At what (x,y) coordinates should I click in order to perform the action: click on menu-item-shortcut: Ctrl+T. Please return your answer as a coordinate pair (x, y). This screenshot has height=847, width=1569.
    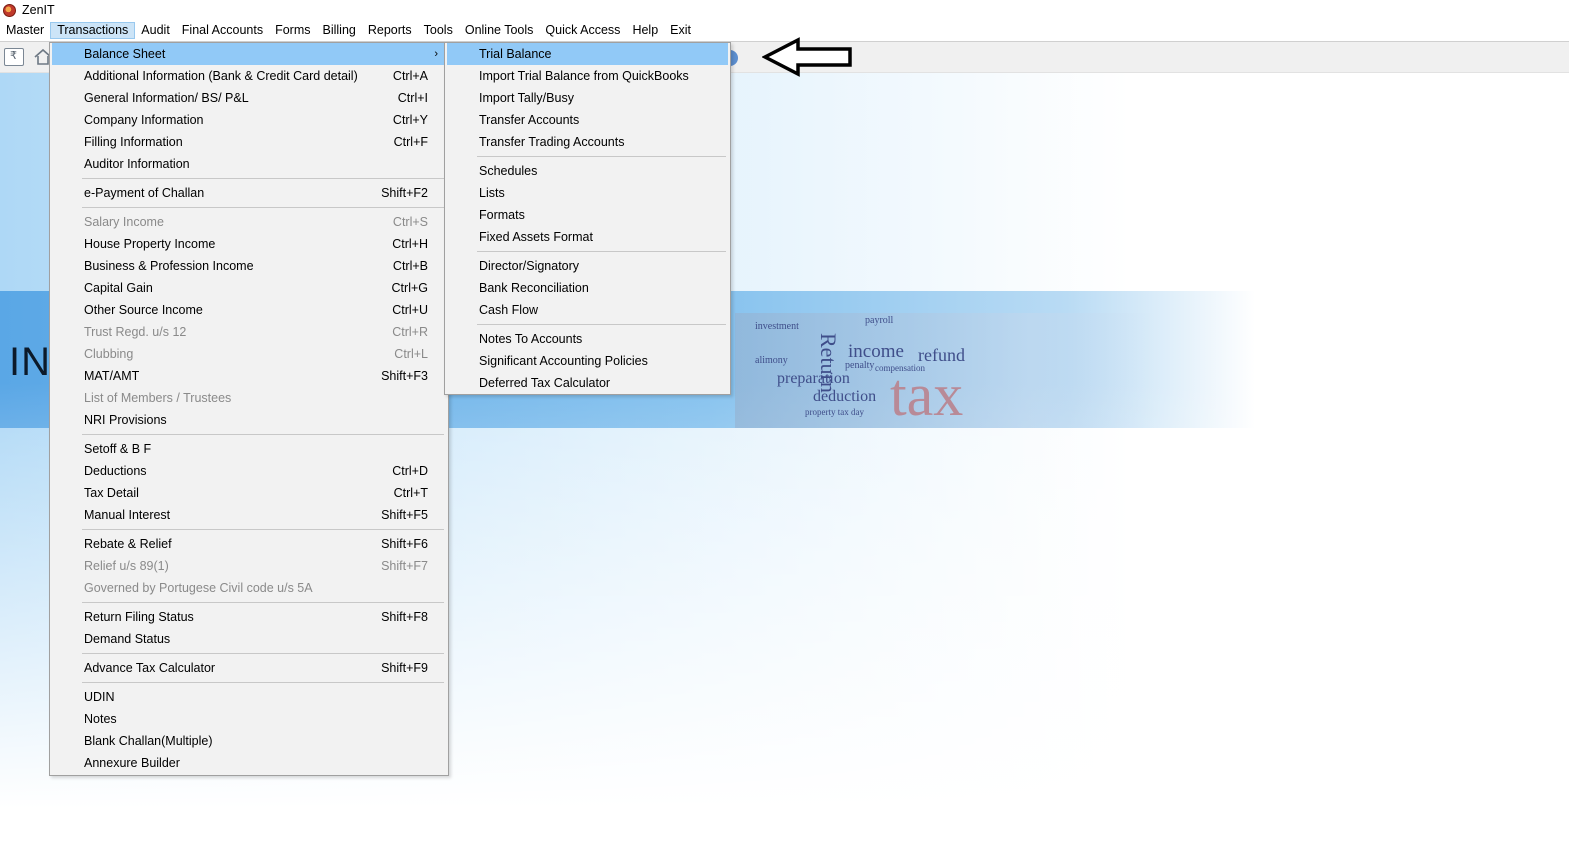
    Looking at the image, I should click on (410, 493).